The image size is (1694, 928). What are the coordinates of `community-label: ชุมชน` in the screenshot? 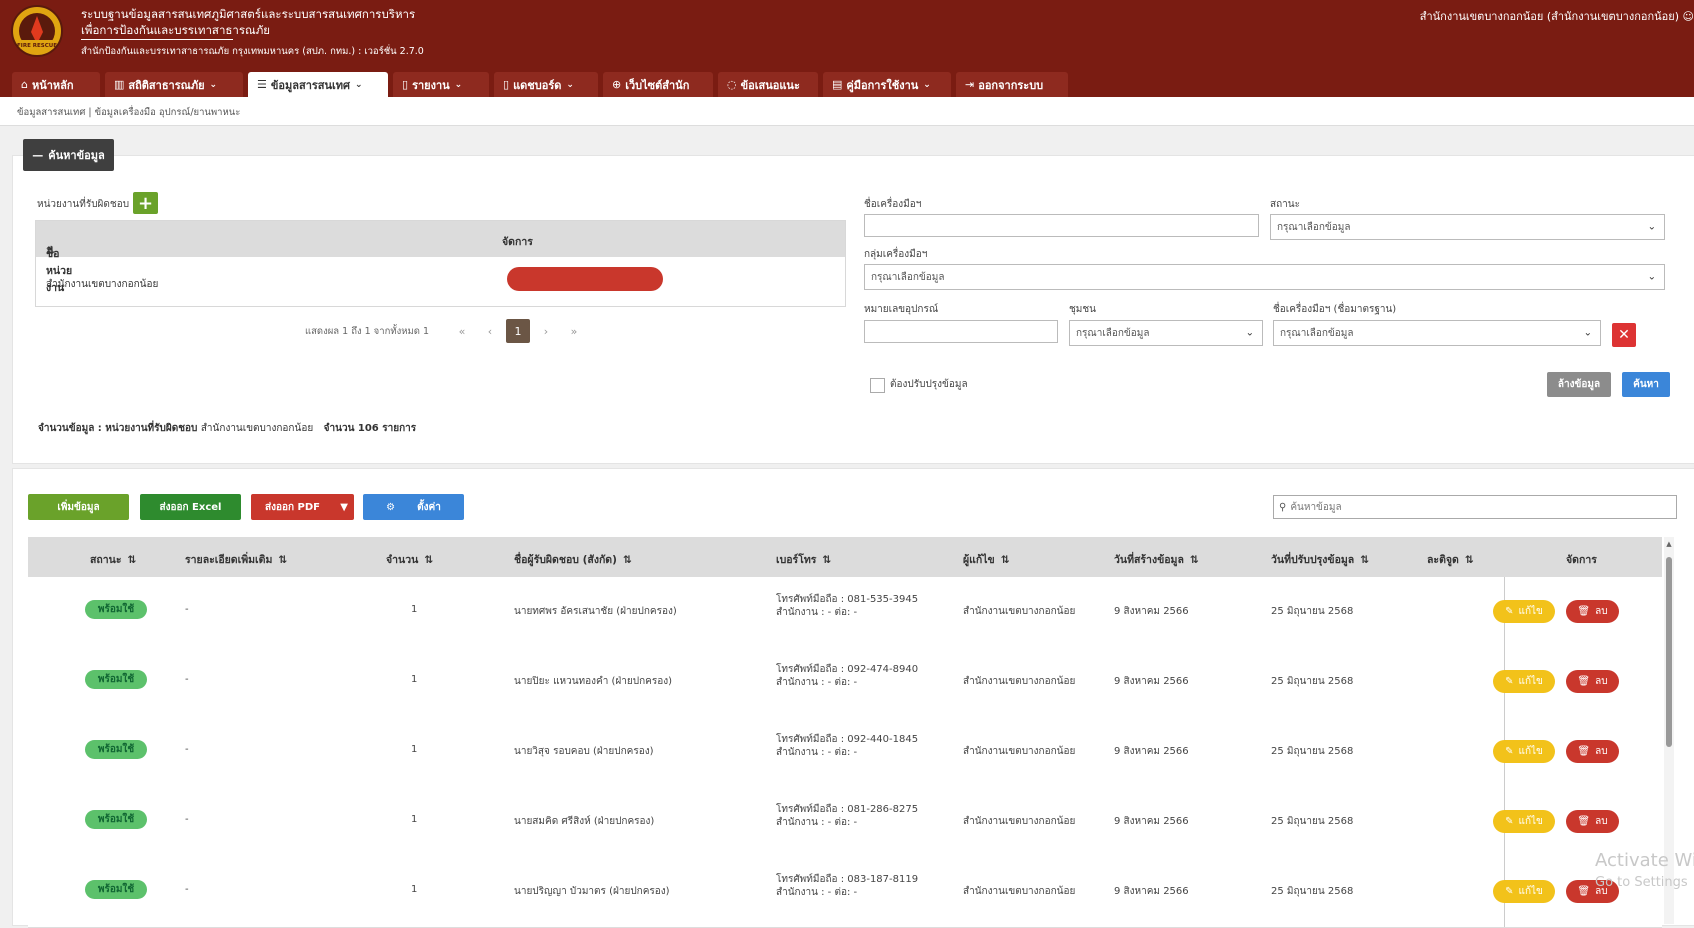 It's located at (1083, 309).